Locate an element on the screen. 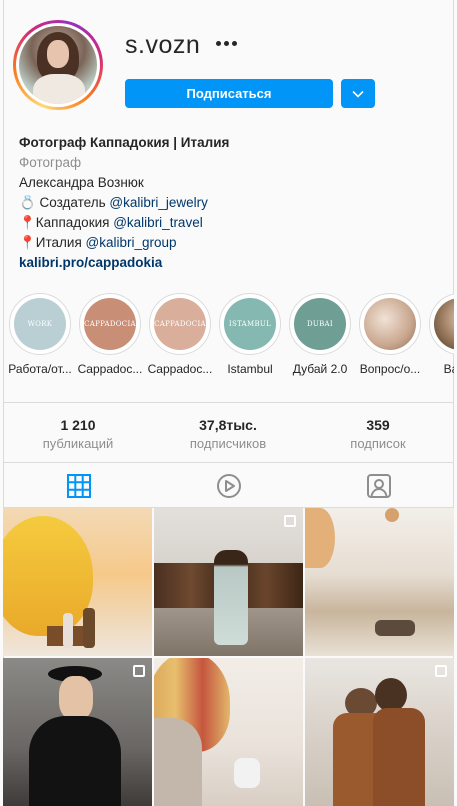 This screenshot has width=457, height=806. bio-line-italy: 📍Италия @kalibri_group is located at coordinates (98, 242).